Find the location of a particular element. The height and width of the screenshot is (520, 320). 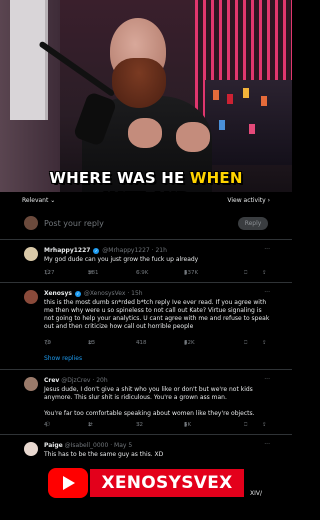

author-name: Paige is located at coordinates (53, 445).